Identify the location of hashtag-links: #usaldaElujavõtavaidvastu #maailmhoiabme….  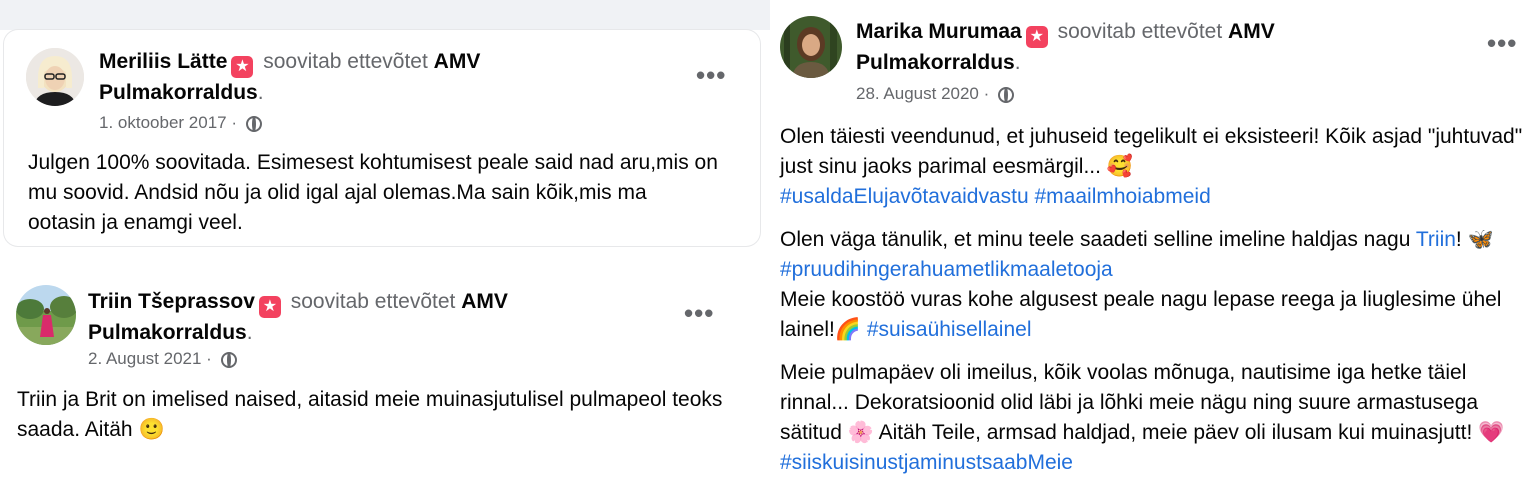
(995, 196).